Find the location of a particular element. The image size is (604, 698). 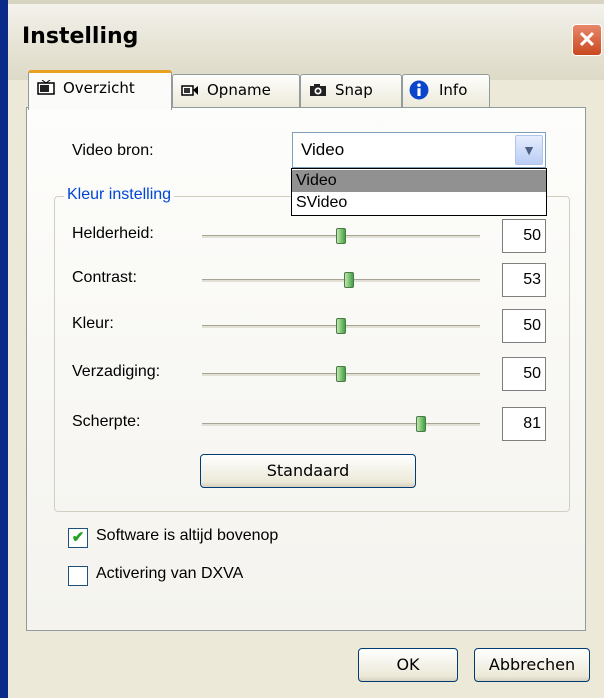

slider-value-field: 53 is located at coordinates (524, 280).